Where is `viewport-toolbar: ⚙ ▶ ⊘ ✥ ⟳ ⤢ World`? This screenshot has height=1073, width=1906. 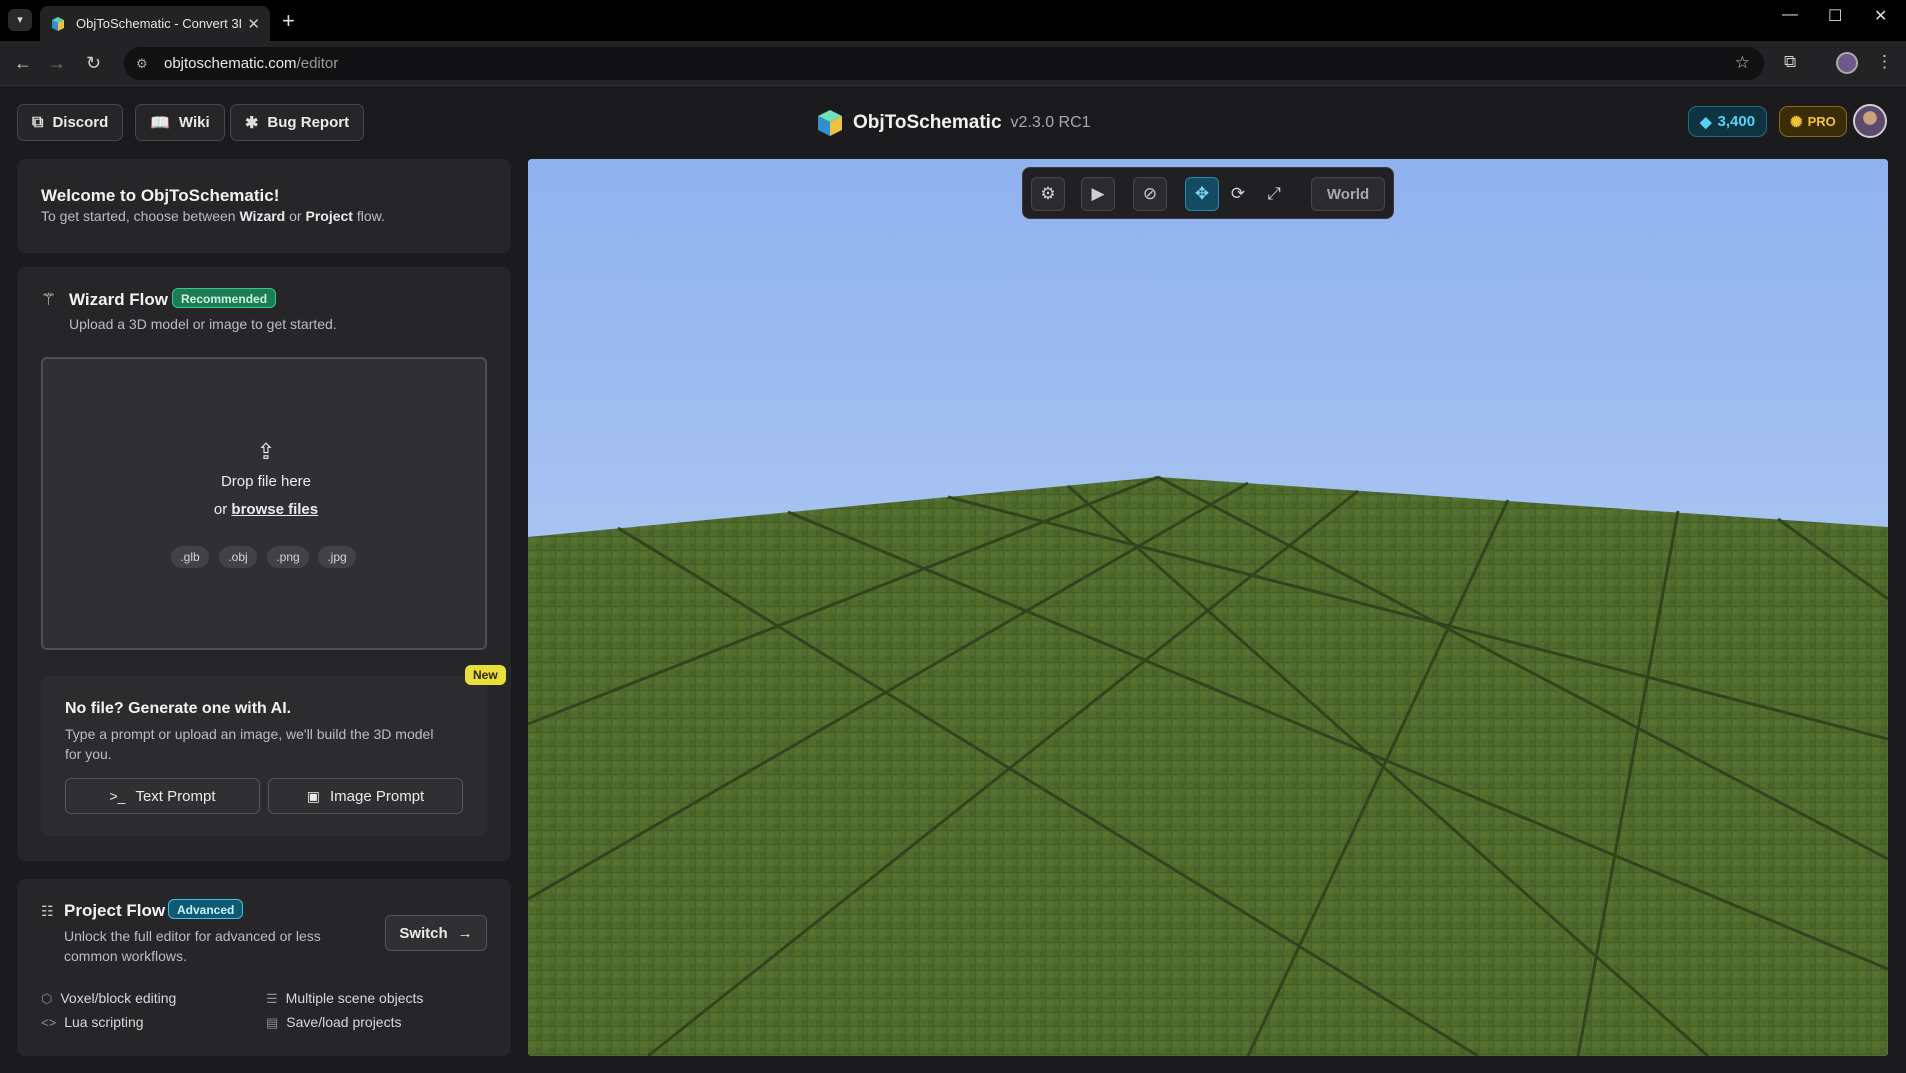
viewport-toolbar: ⚙ ▶ ⊘ ✥ ⟳ ⤢ World is located at coordinates (1208, 193).